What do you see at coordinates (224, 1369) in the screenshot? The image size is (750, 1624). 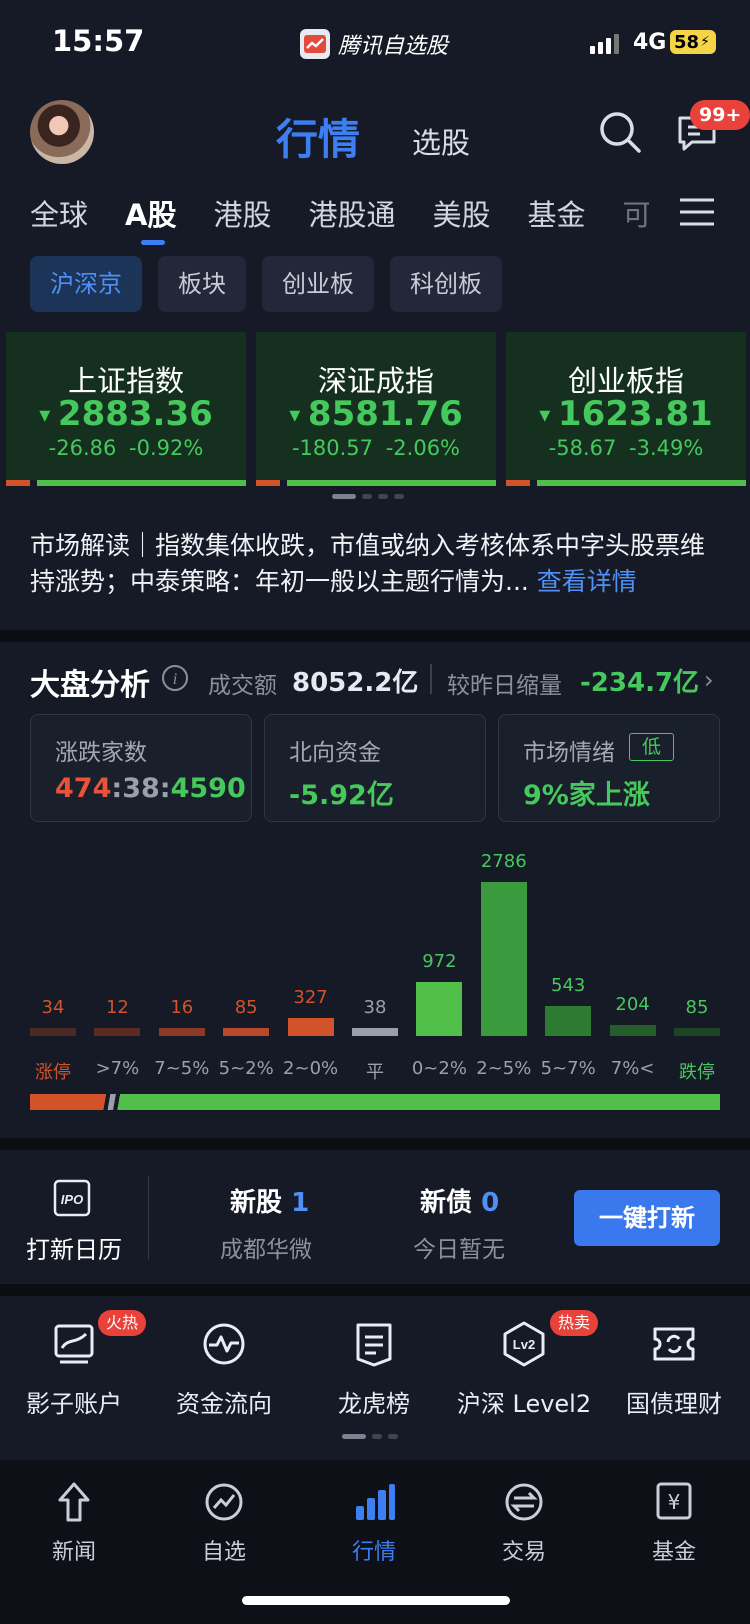 I see `tool-capital-flow: 资金流向` at bounding box center [224, 1369].